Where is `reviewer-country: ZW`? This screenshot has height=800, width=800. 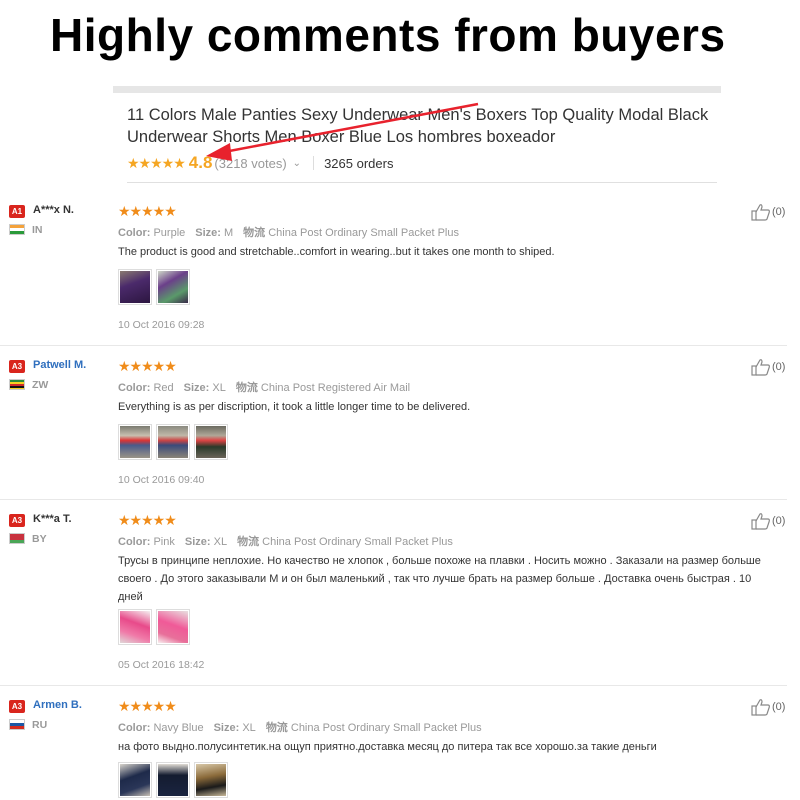 reviewer-country: ZW is located at coordinates (40, 385).